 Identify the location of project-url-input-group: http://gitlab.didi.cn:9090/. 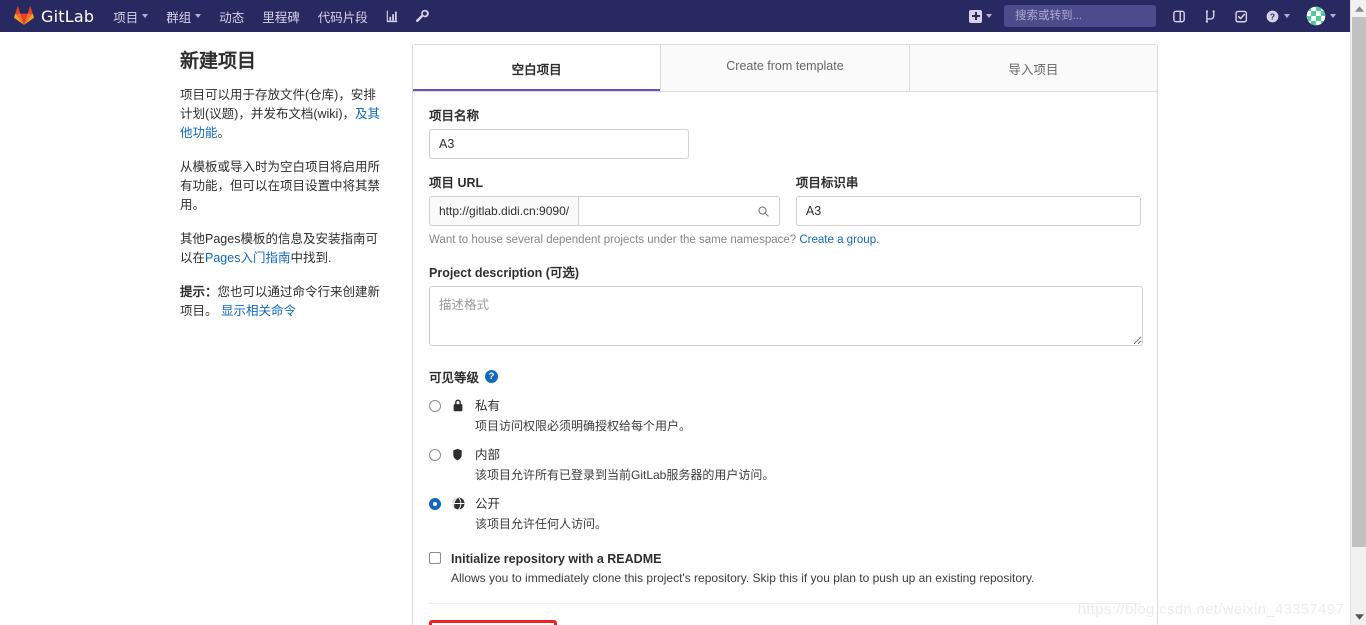
(604, 211).